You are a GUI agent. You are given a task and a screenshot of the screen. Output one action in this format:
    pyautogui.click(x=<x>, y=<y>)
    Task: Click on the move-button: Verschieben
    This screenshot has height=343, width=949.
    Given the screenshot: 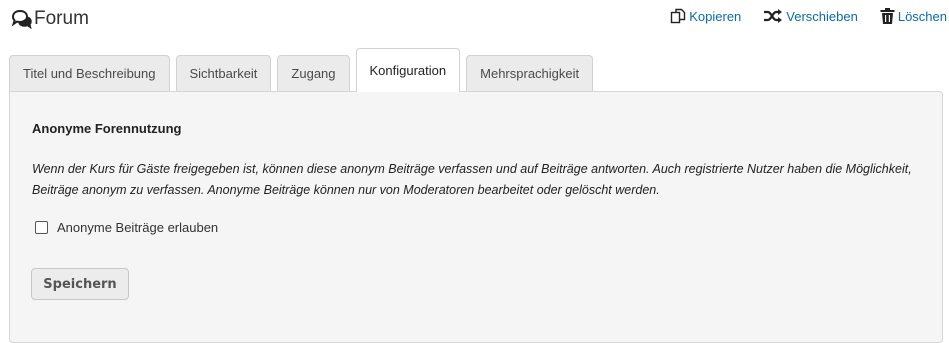 What is the action you would take?
    pyautogui.click(x=810, y=16)
    